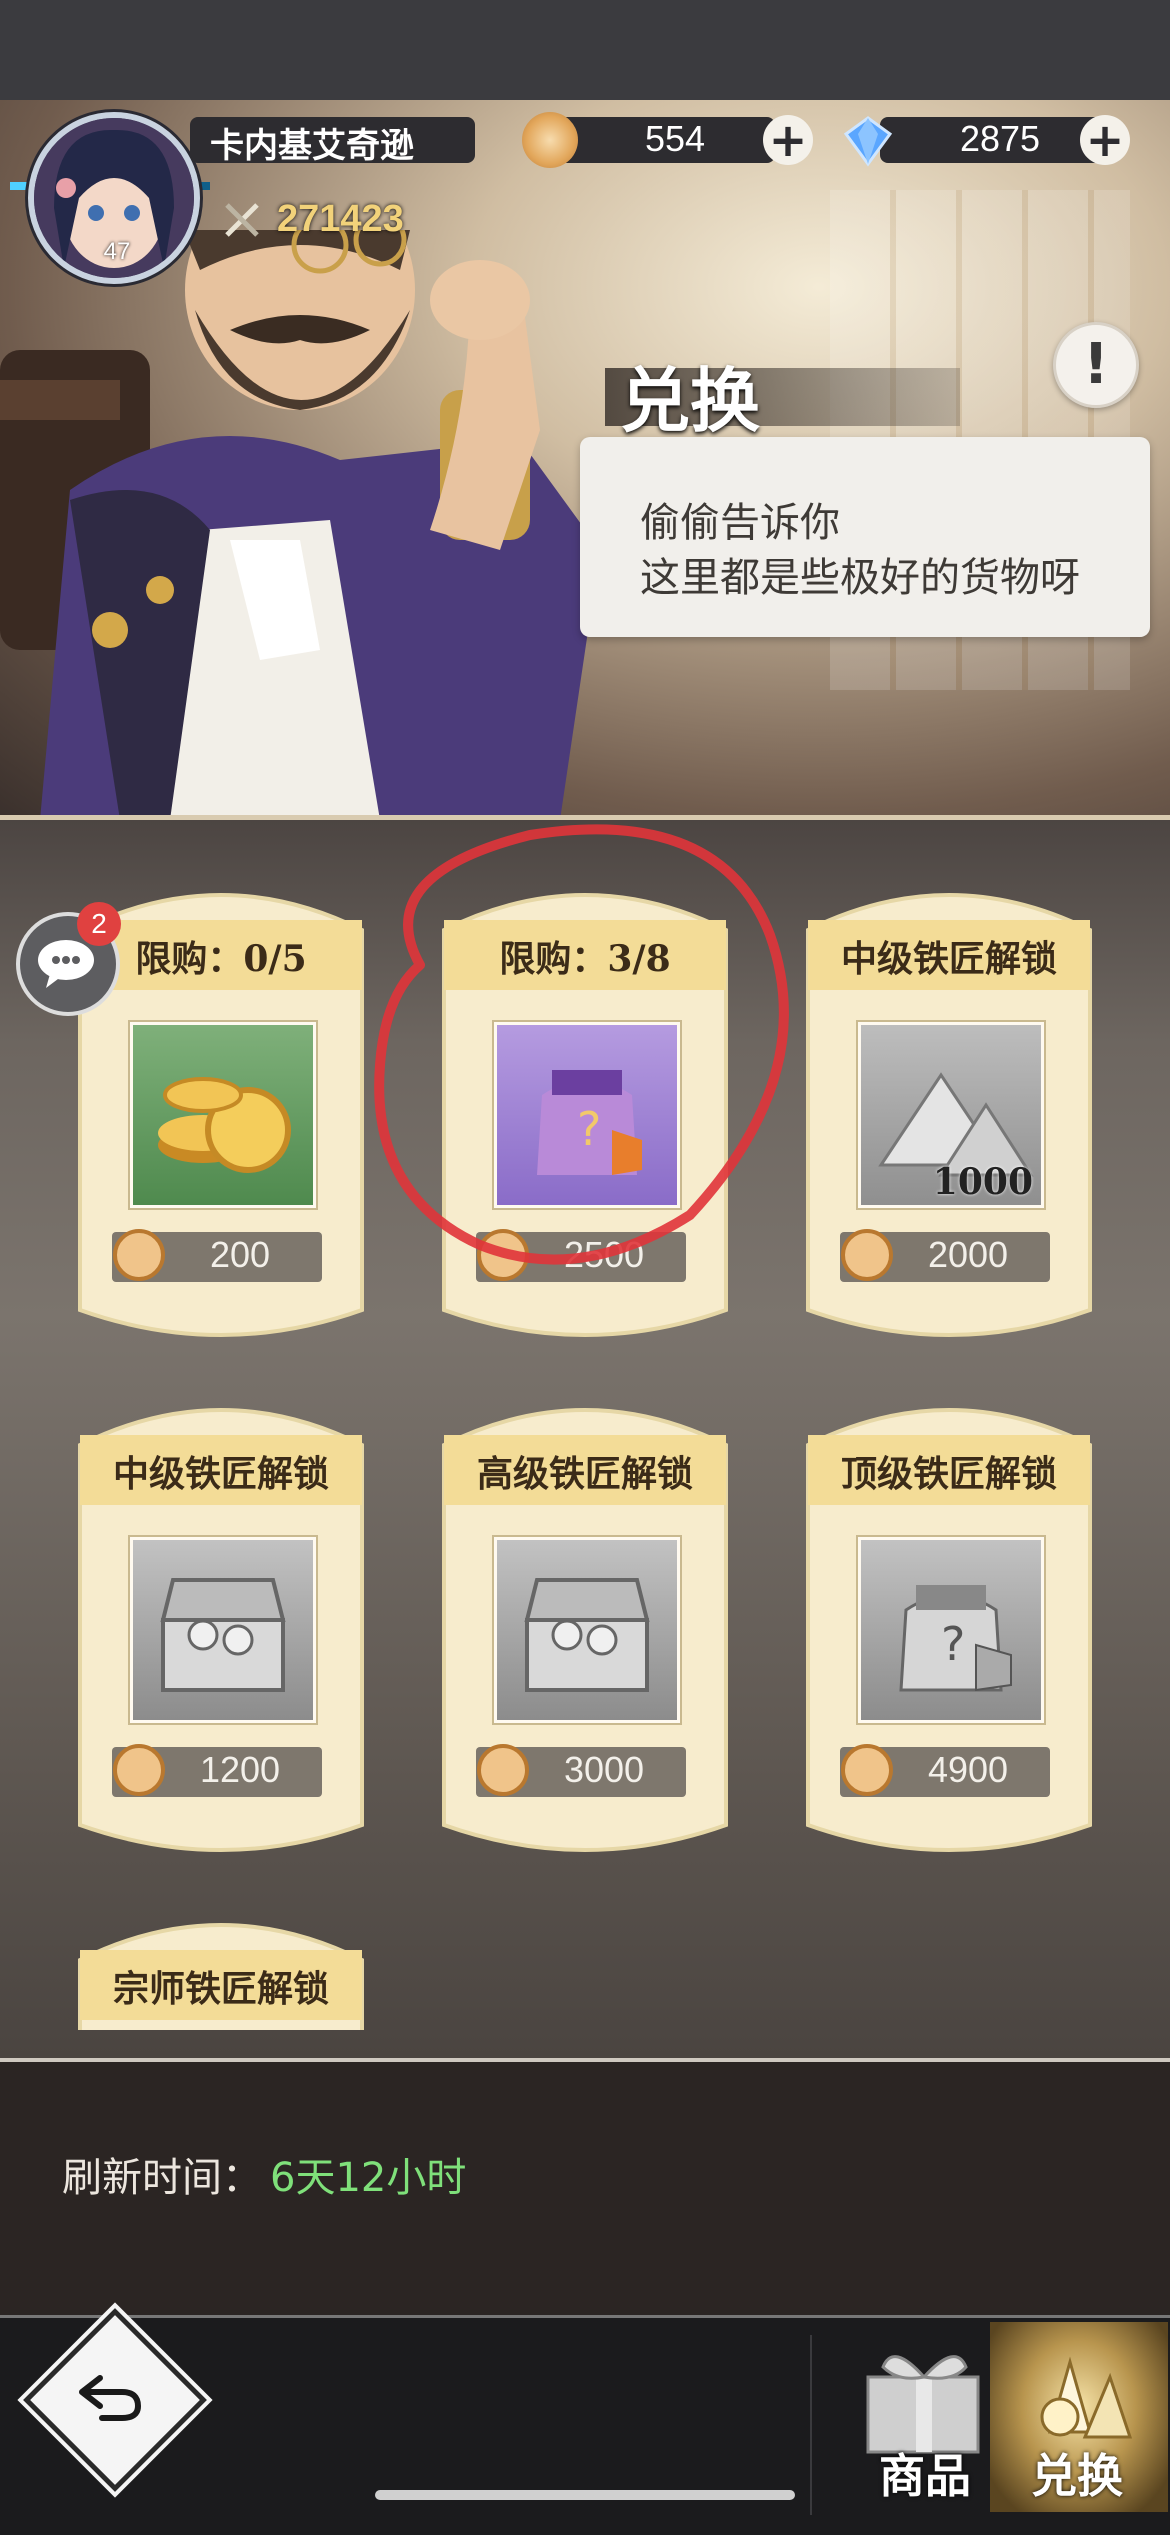 The width and height of the screenshot is (1170, 2535). I want to click on add-diamond-button: +, so click(1105, 140).